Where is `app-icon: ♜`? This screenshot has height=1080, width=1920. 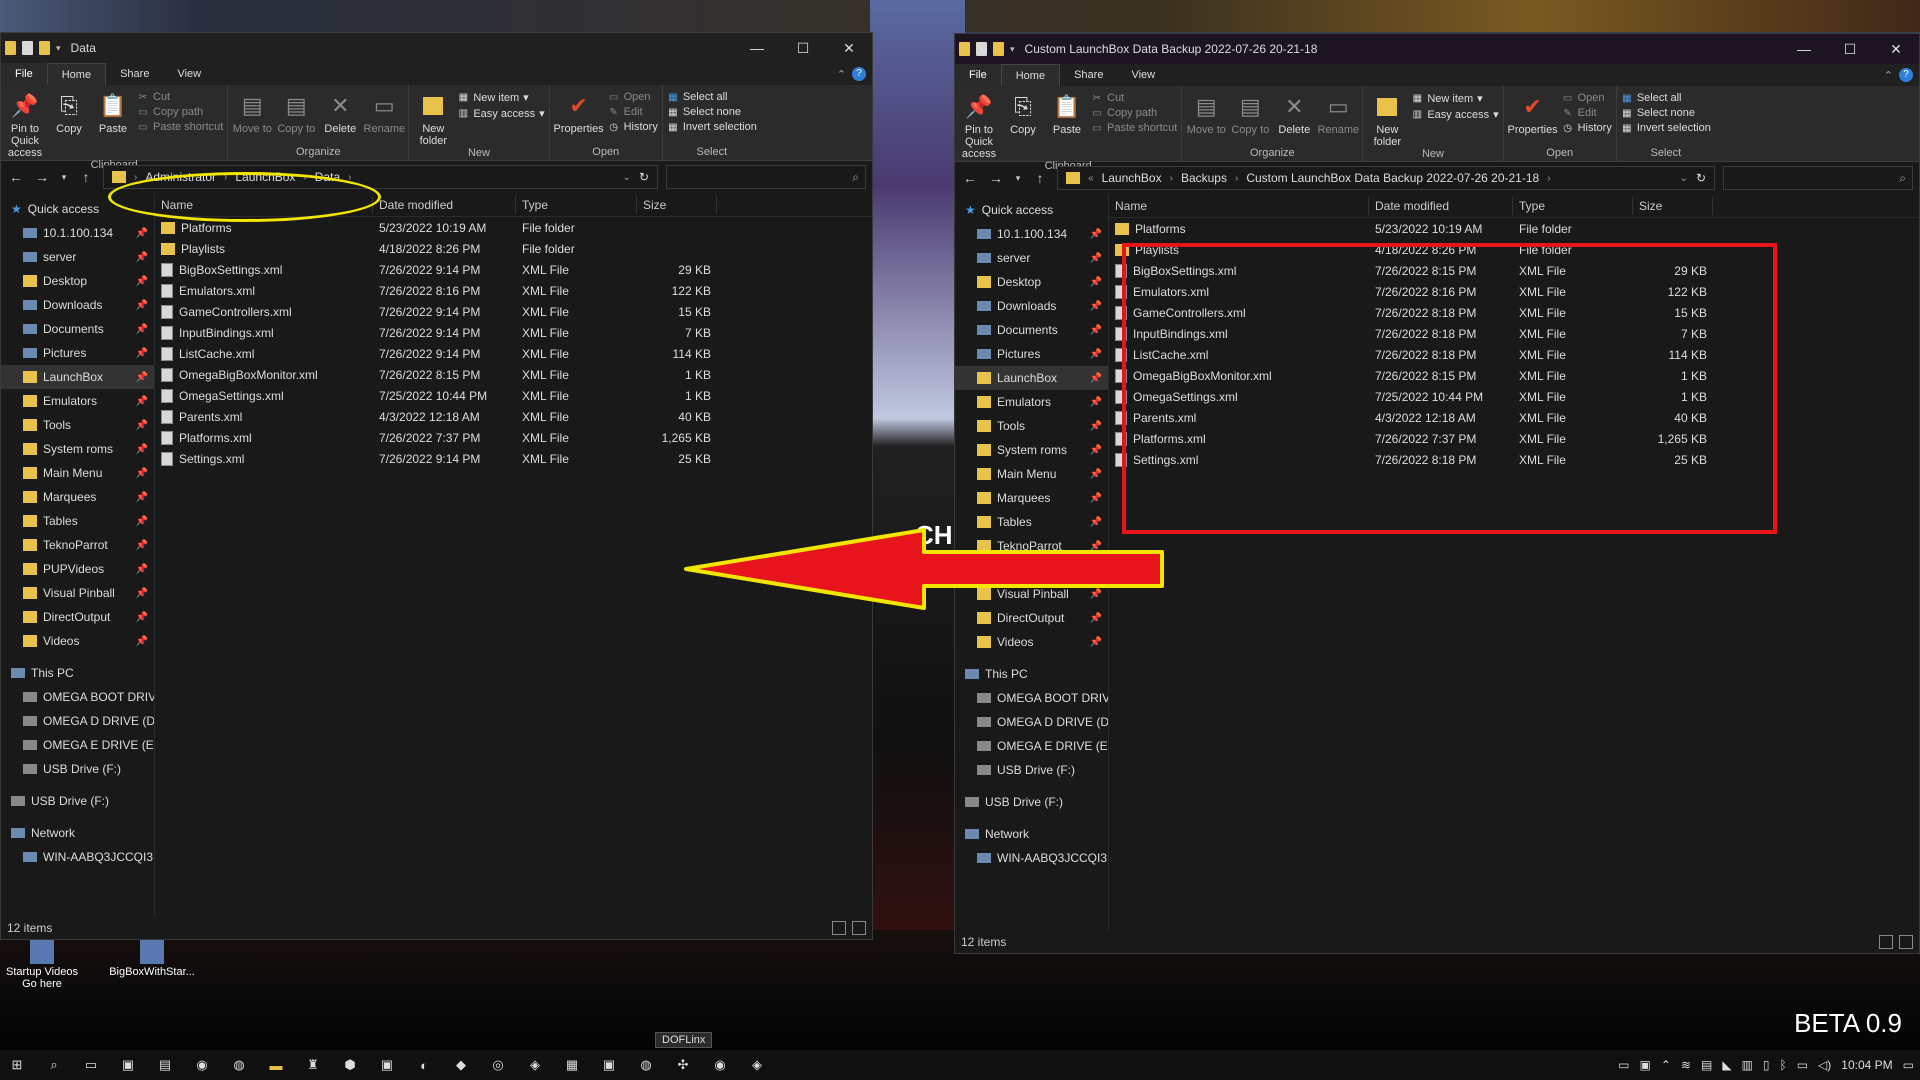
app-icon: ♜ is located at coordinates (313, 1065).